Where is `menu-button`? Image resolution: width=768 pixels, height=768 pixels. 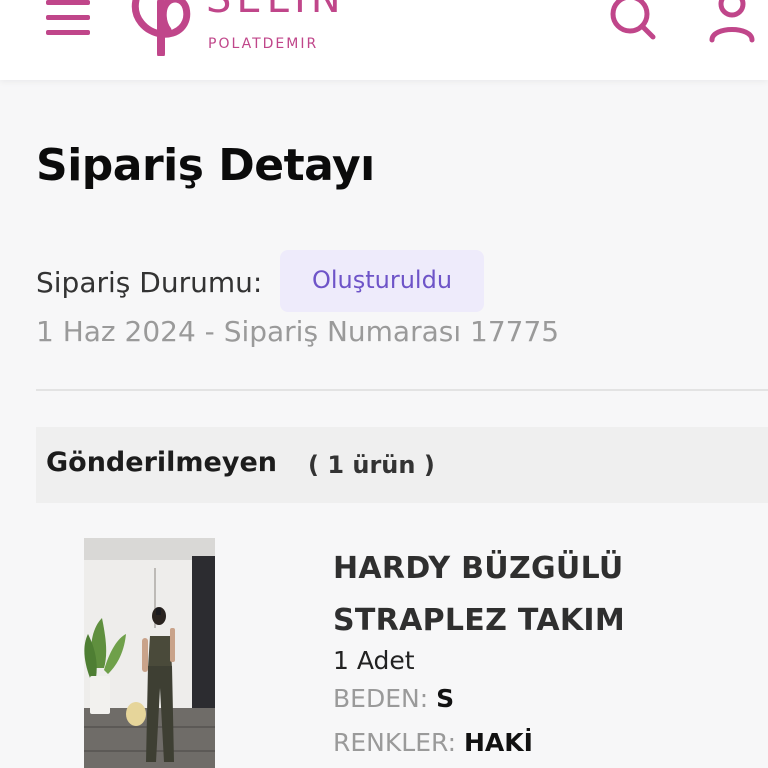
menu-button is located at coordinates (68, 20).